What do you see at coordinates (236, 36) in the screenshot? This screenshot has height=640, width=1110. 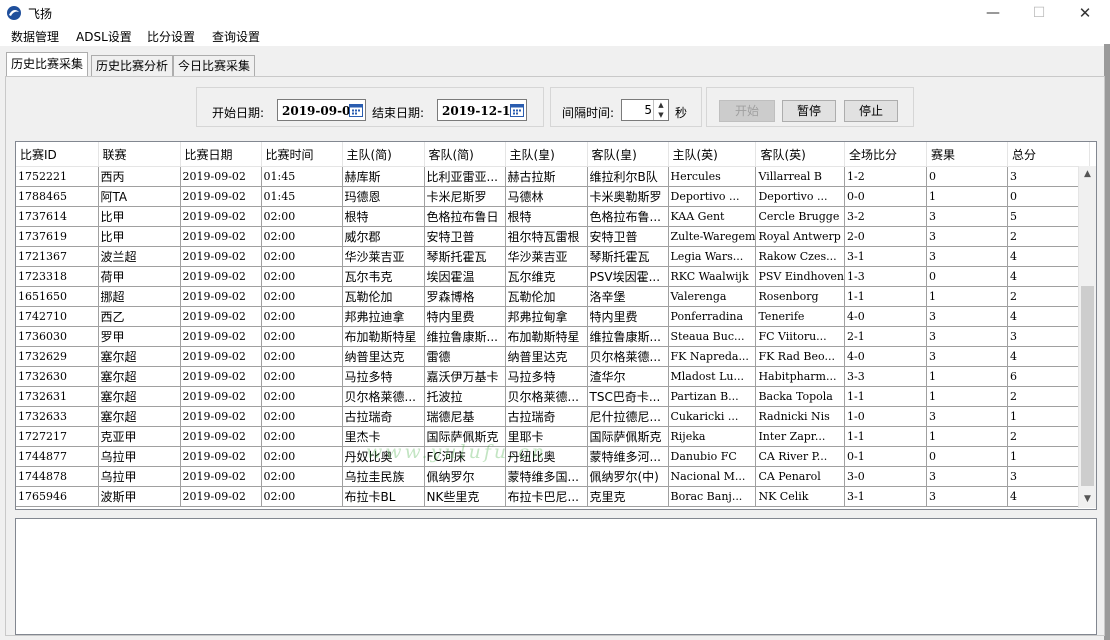 I see `menu-query-settings: 查询设置` at bounding box center [236, 36].